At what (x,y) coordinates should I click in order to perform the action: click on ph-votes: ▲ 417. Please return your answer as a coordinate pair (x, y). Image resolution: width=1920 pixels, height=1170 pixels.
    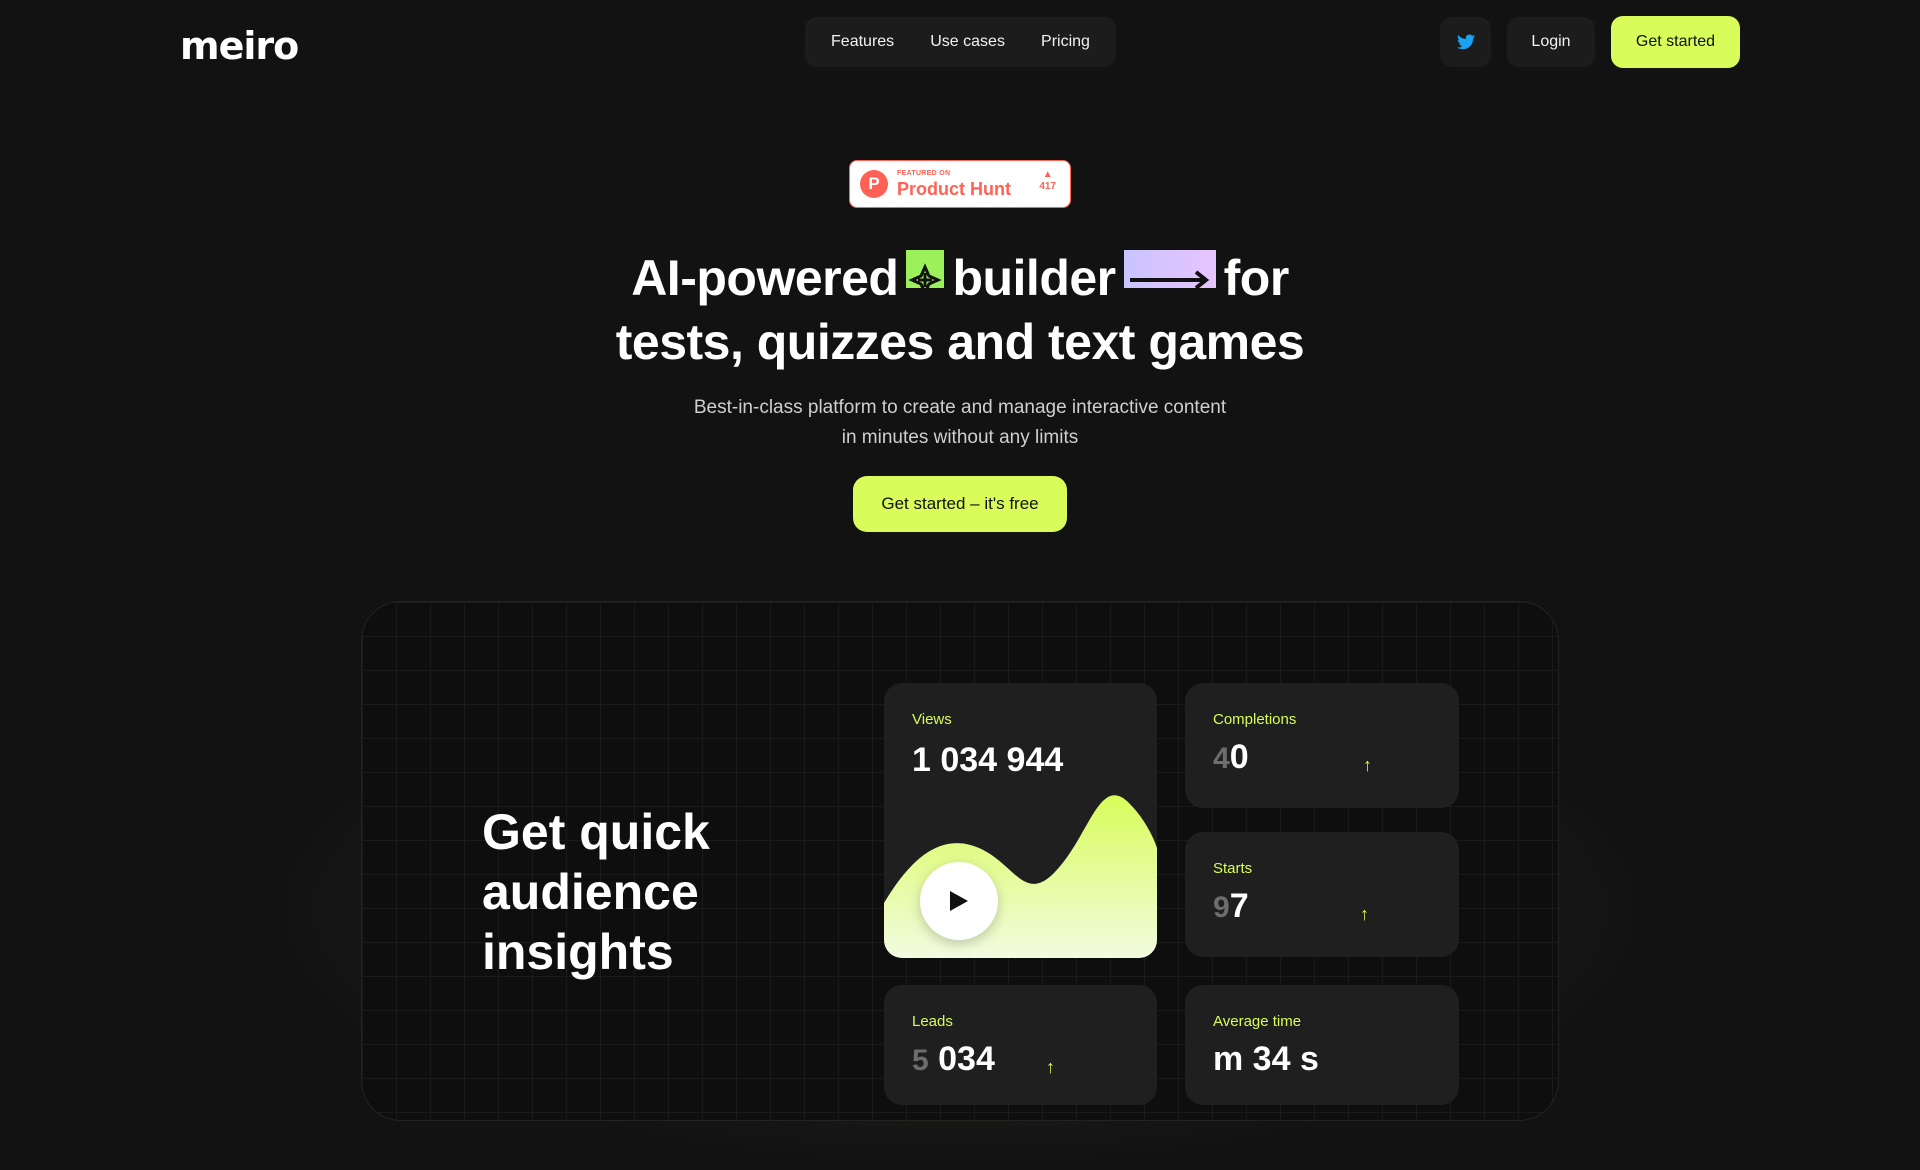
    Looking at the image, I should click on (1047, 181).